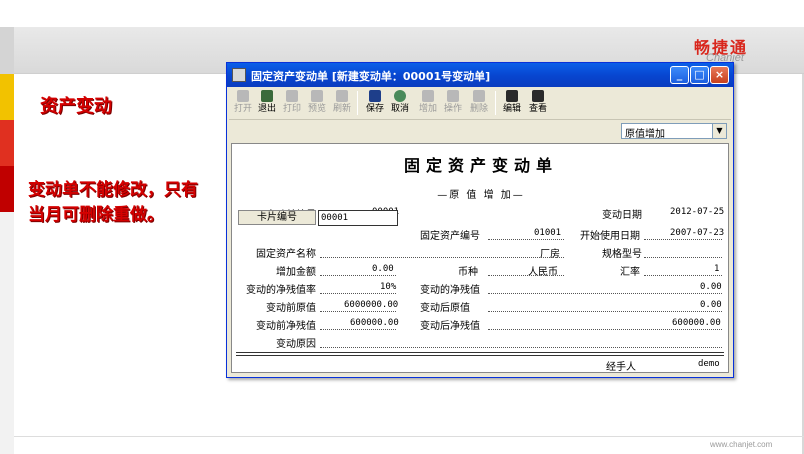 Image resolution: width=804 pixels, height=454 pixels. Describe the element at coordinates (428, 103) in the screenshot. I see `toolbar-add-button: 增加` at that location.